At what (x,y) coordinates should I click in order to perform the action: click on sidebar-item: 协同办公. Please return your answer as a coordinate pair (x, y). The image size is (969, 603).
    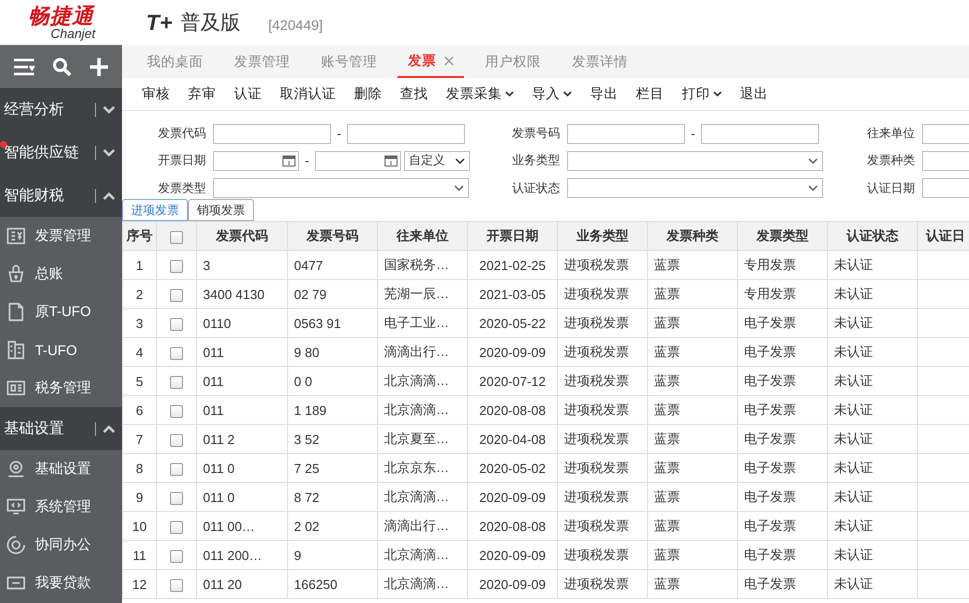
    Looking at the image, I should click on (61, 545).